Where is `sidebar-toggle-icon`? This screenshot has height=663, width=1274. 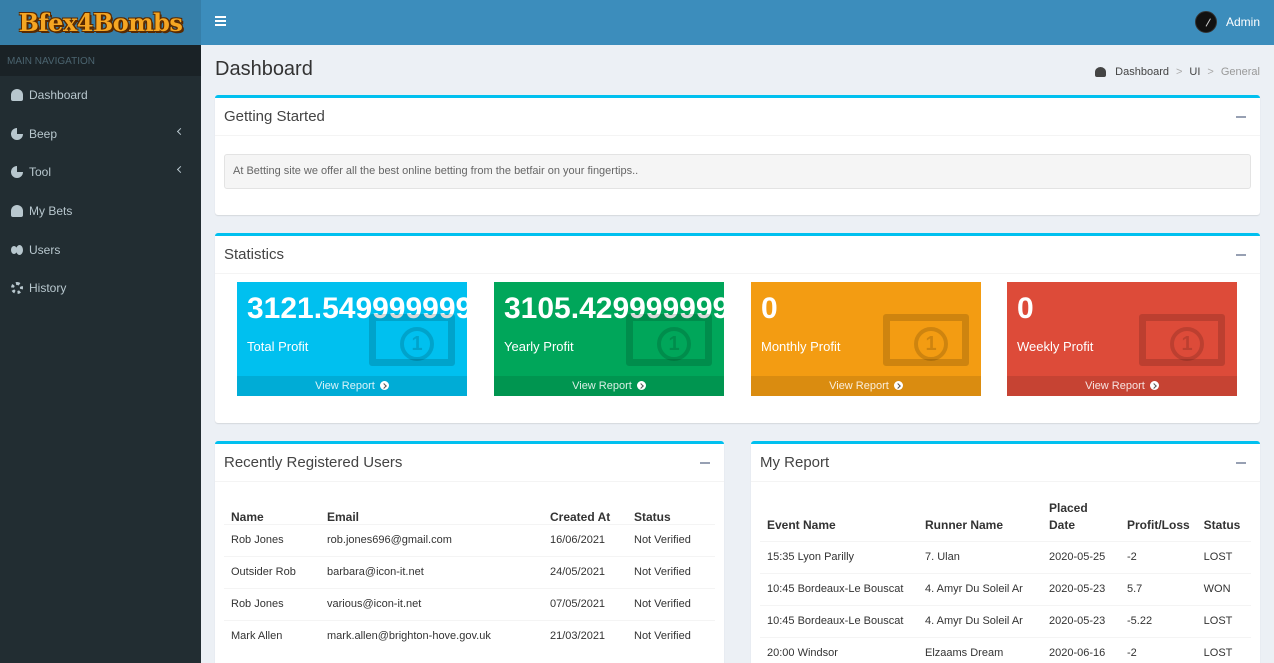 sidebar-toggle-icon is located at coordinates (220, 21).